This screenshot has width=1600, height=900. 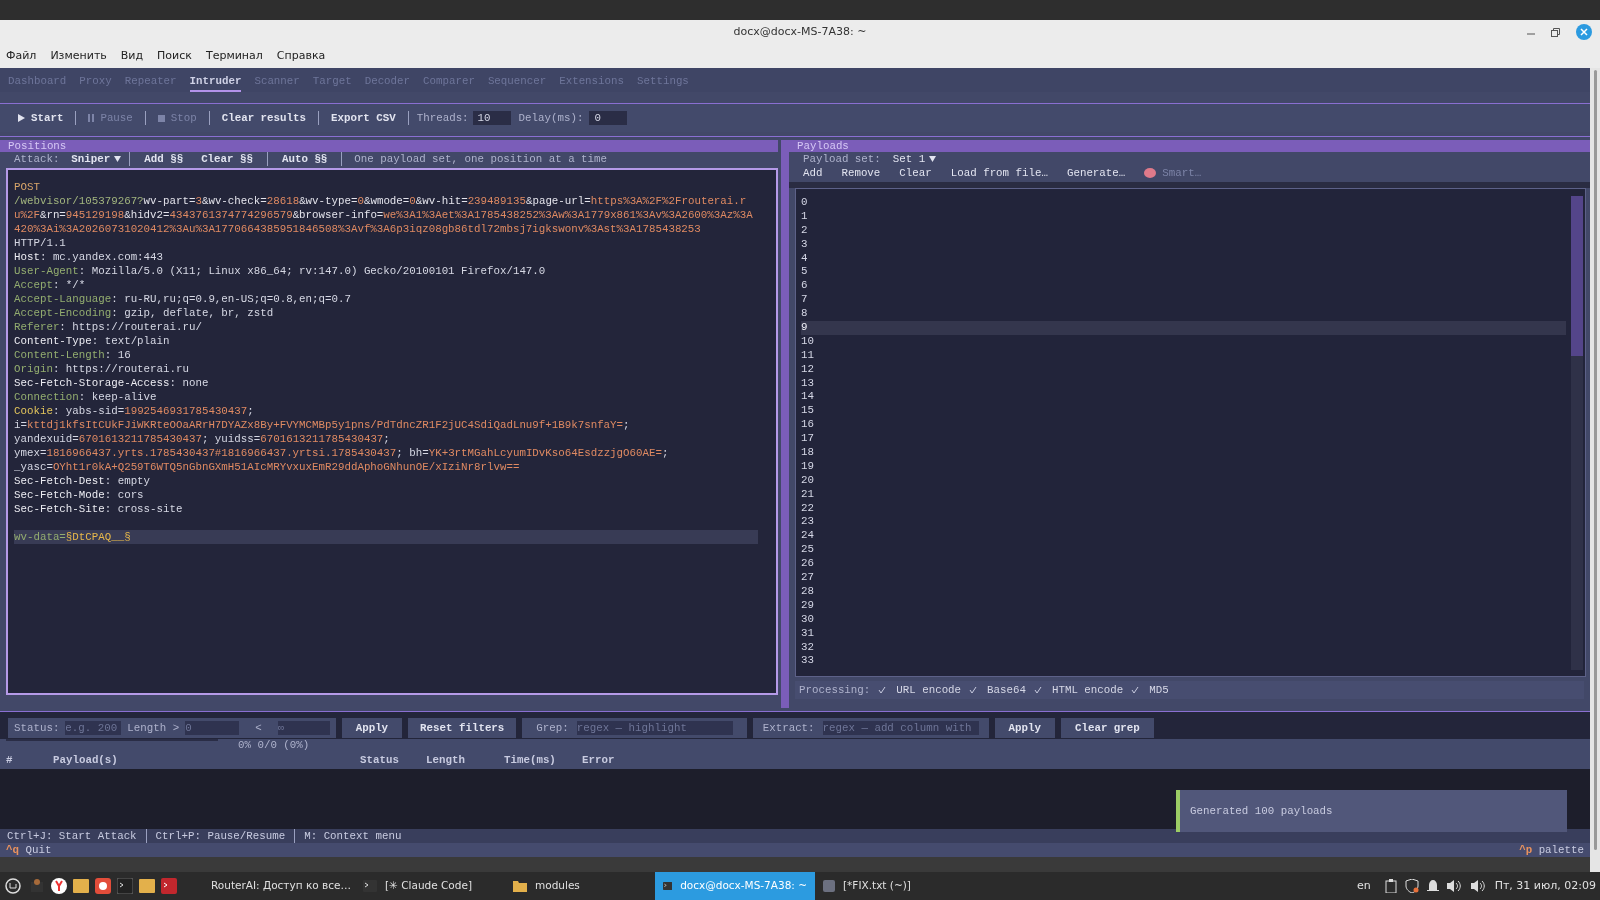 I want to click on length-max-field: ∞, so click(x=303, y=728).